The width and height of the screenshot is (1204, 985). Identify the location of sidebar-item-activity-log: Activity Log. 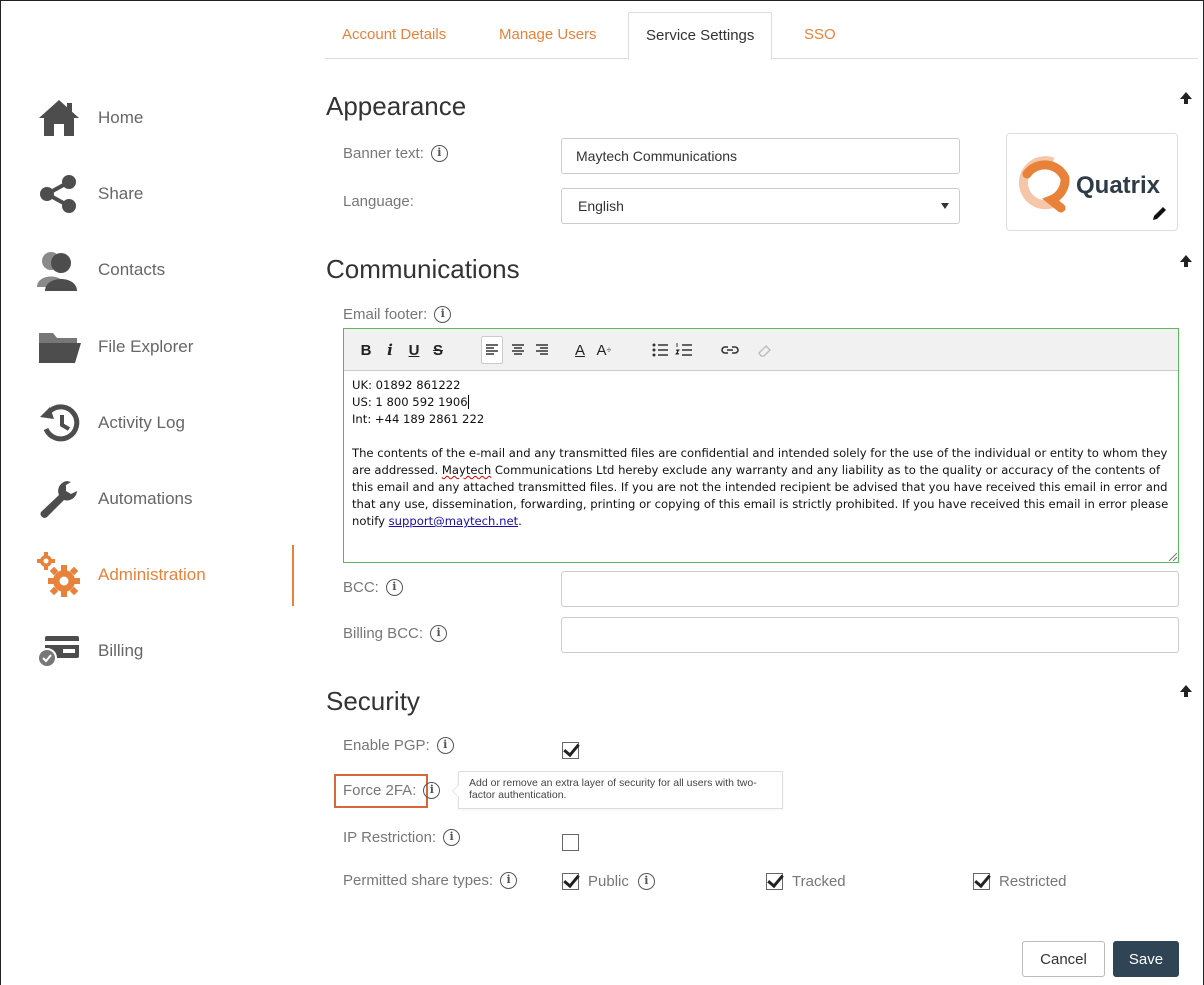
(150, 423).